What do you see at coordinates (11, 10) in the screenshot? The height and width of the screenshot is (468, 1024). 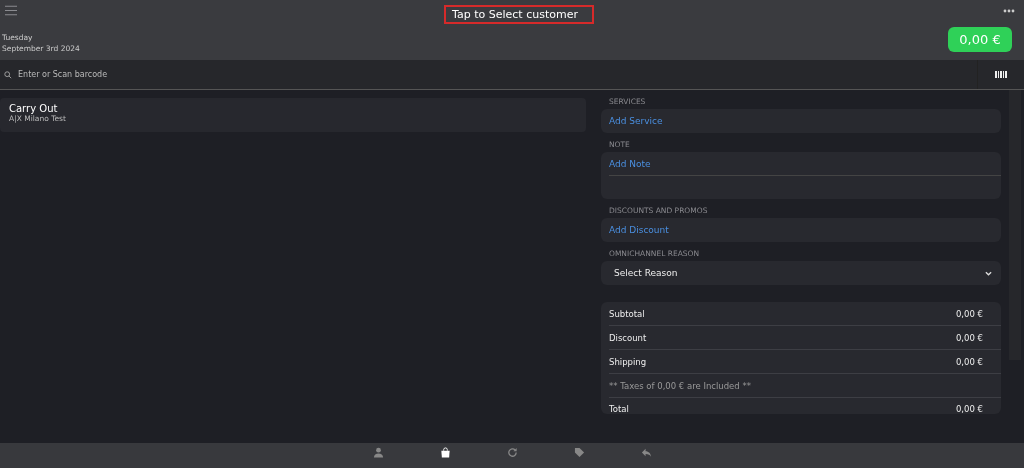 I see `menu-icon` at bounding box center [11, 10].